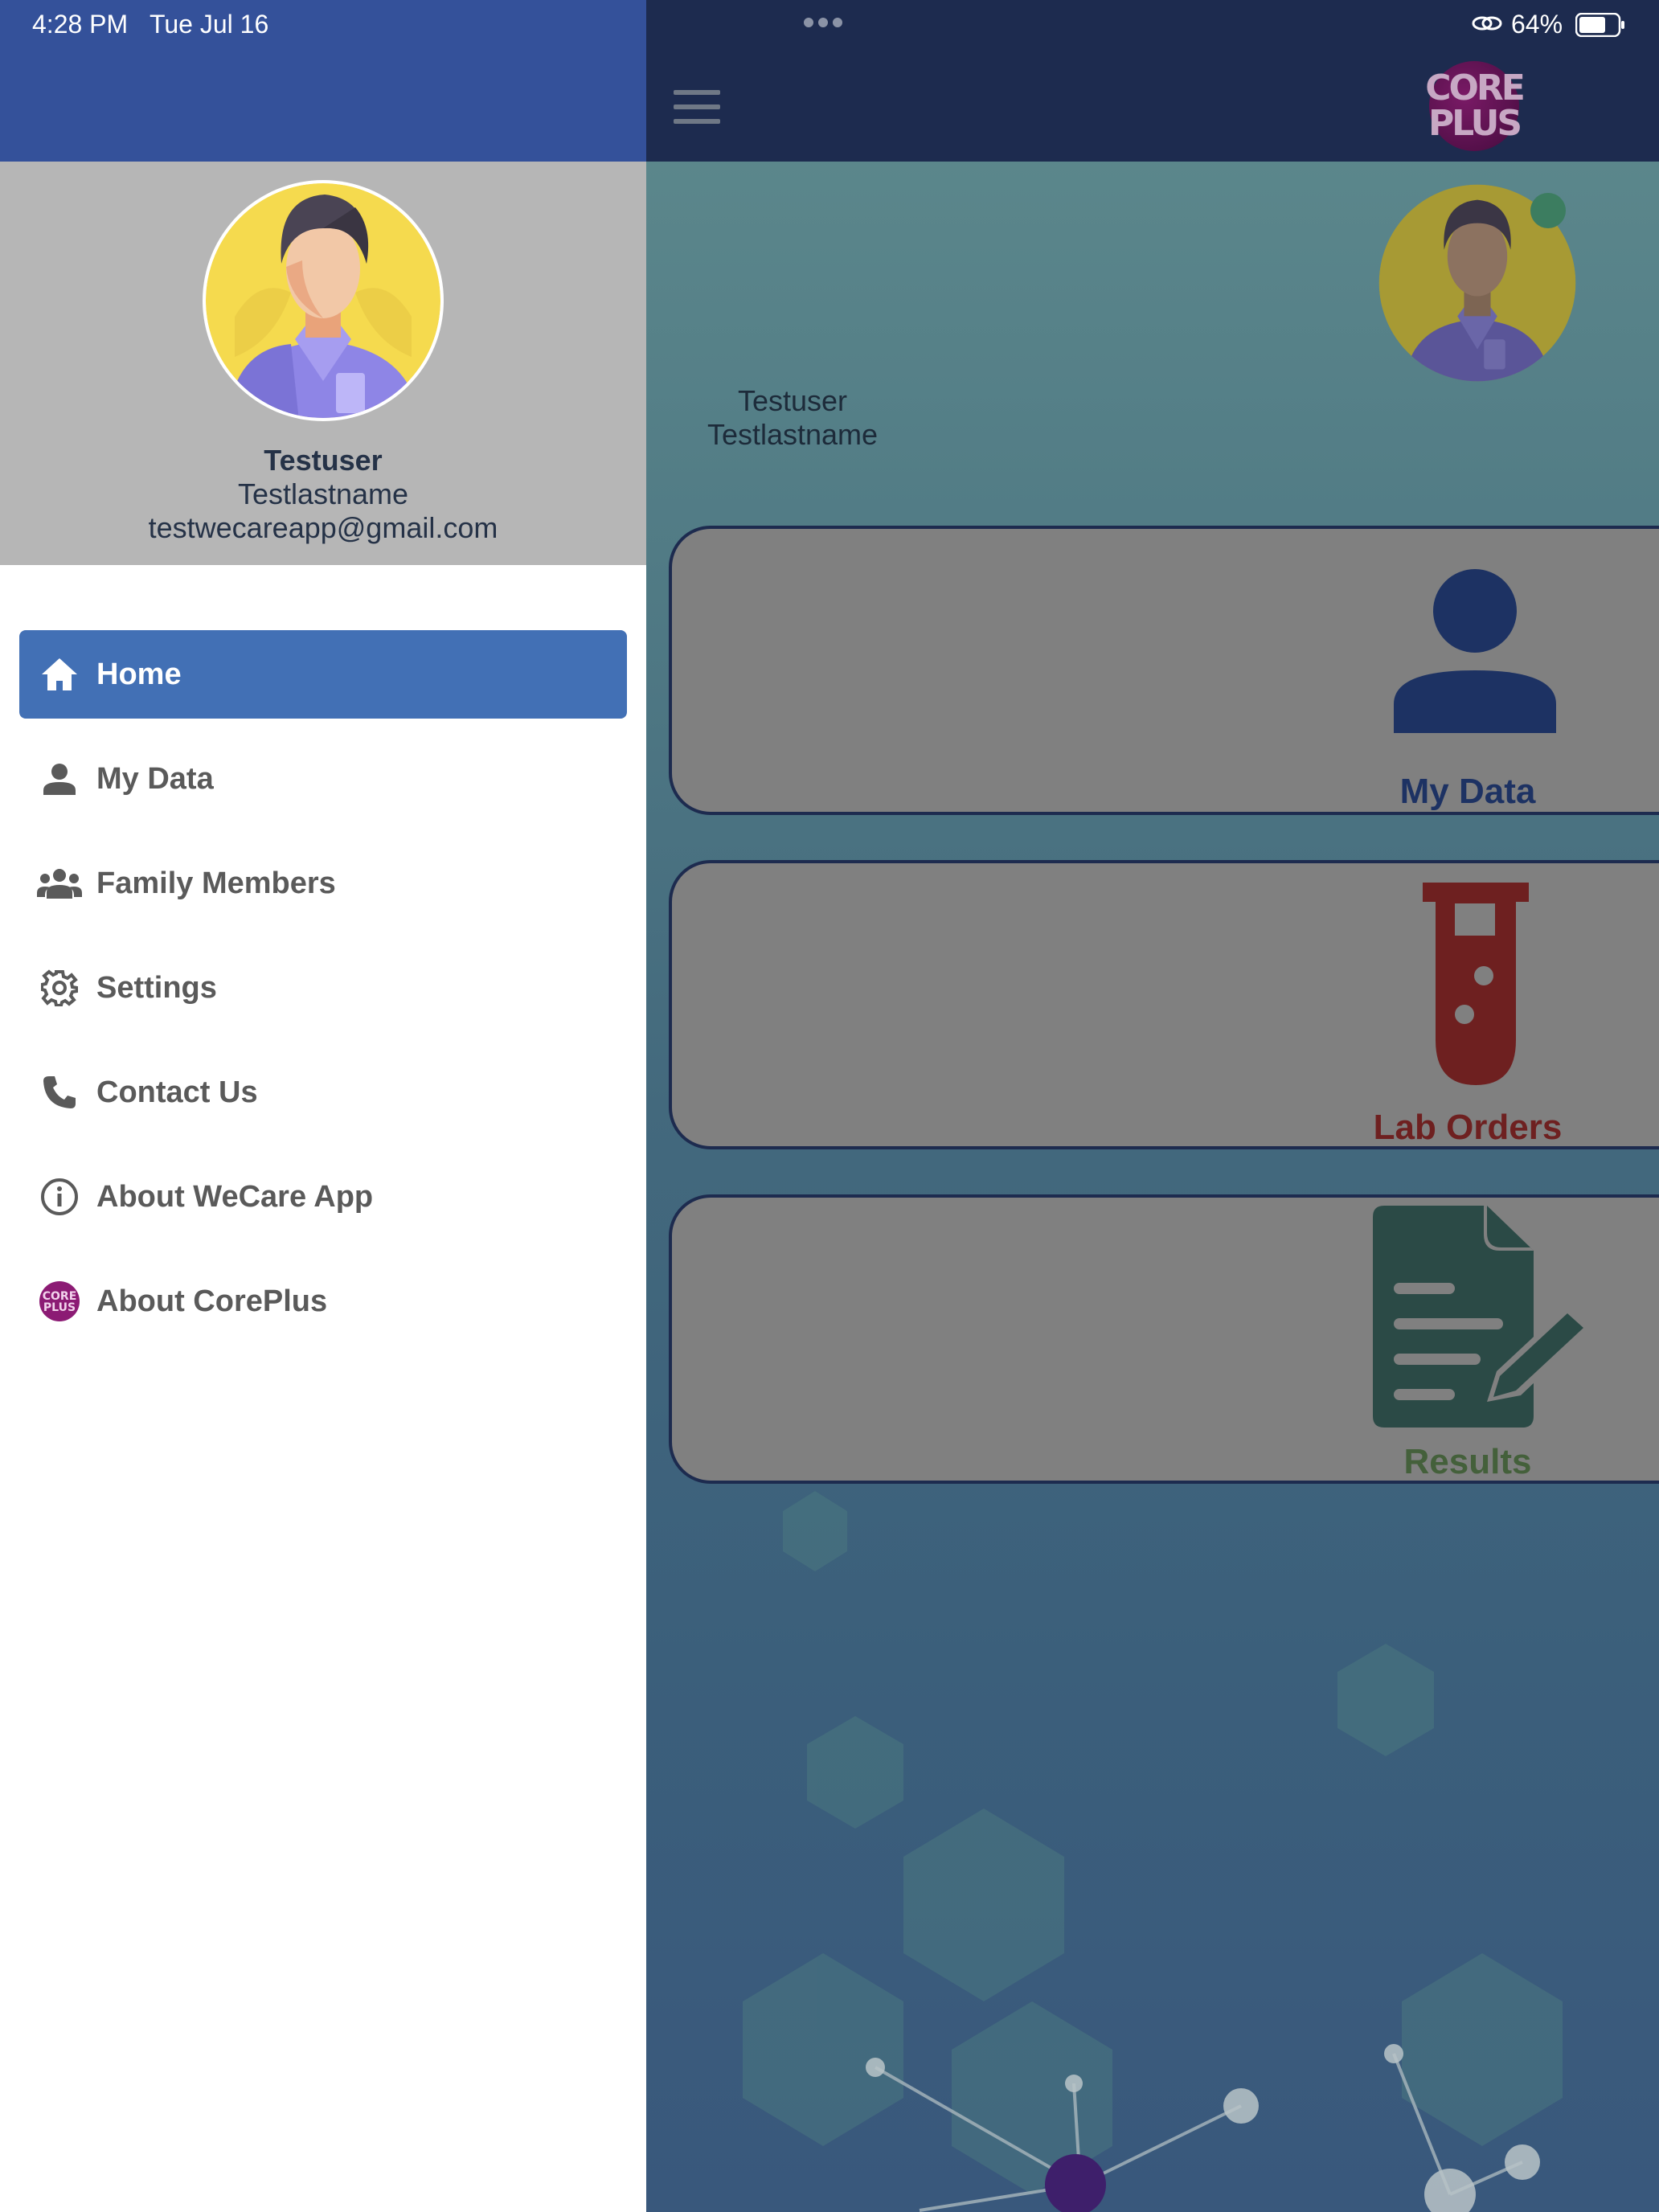 The height and width of the screenshot is (2212, 1659). What do you see at coordinates (323, 300) in the screenshot?
I see `avatar` at bounding box center [323, 300].